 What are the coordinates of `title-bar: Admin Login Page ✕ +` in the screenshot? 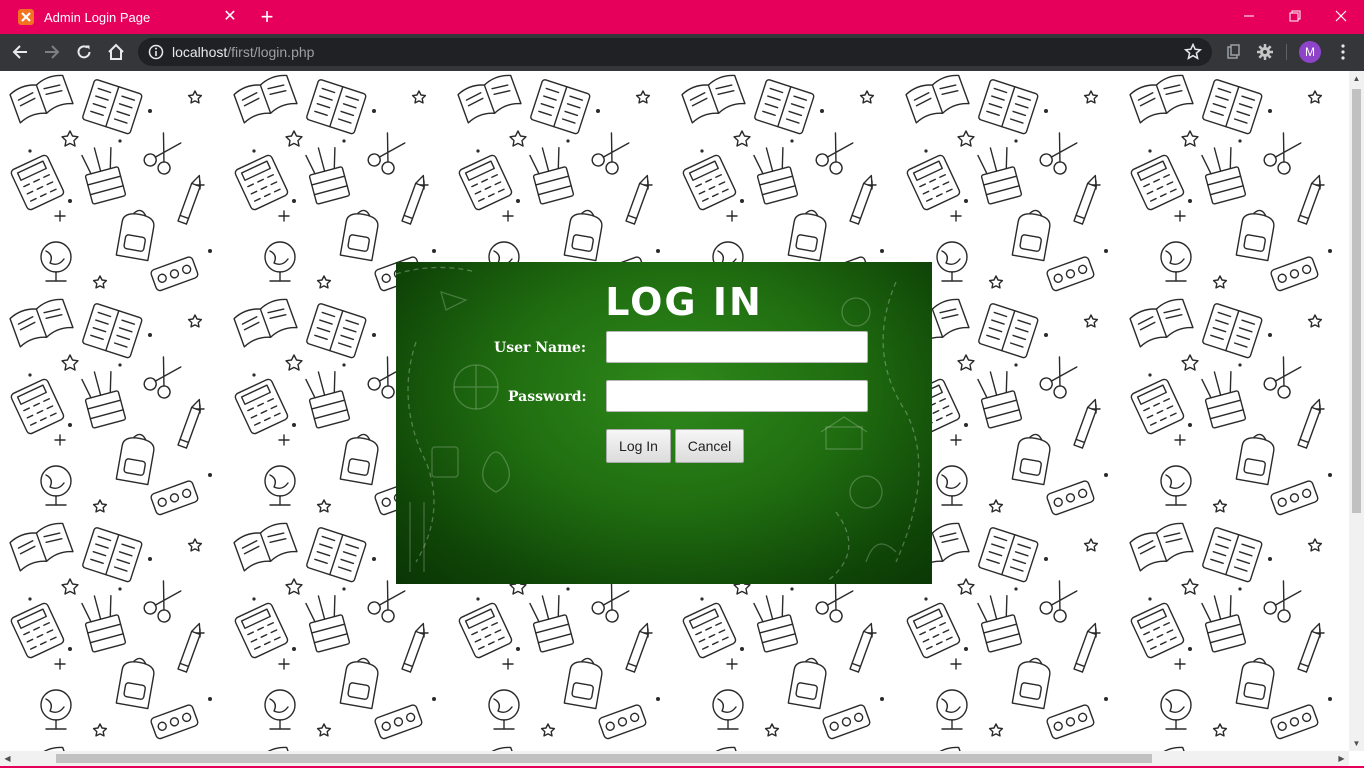 It's located at (682, 17).